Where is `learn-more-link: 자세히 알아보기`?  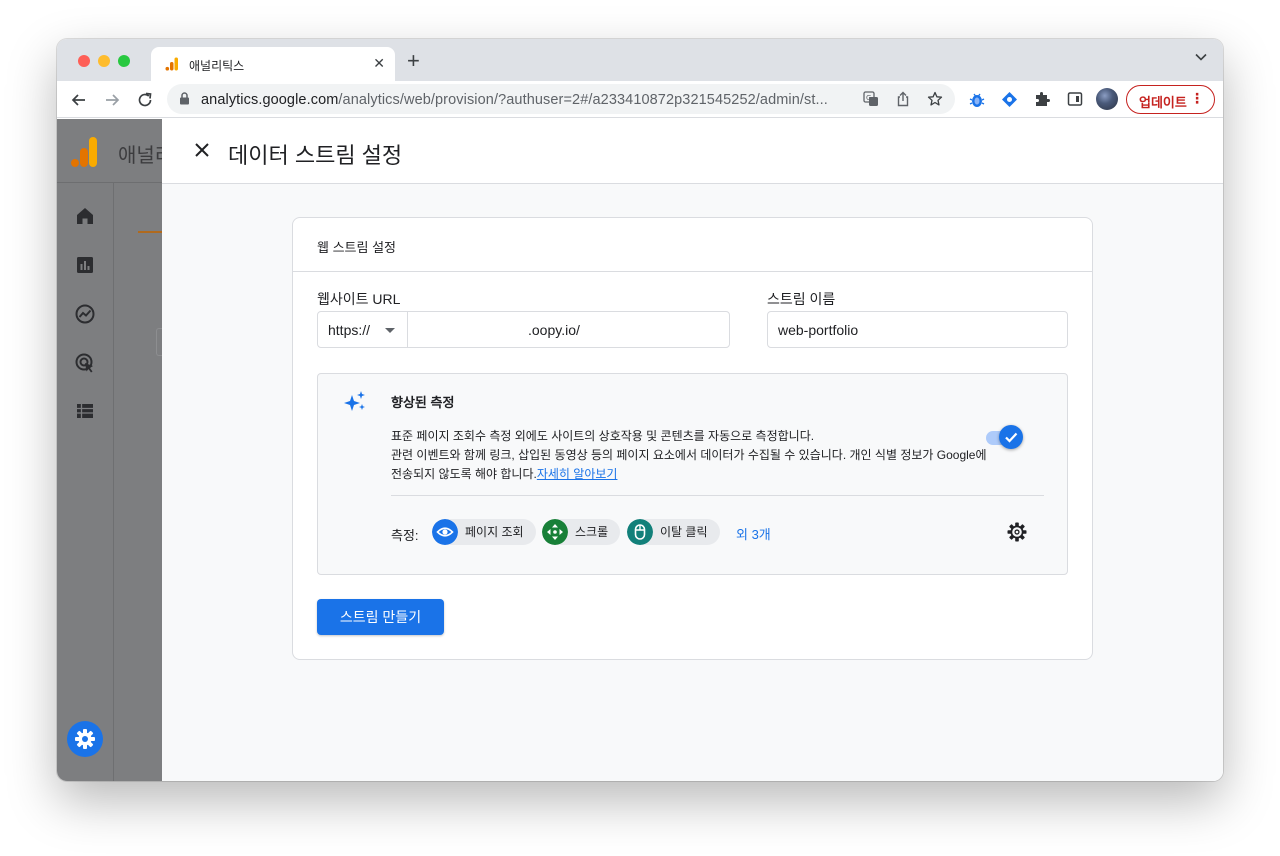
learn-more-link: 자세히 알아보기 is located at coordinates (577, 474).